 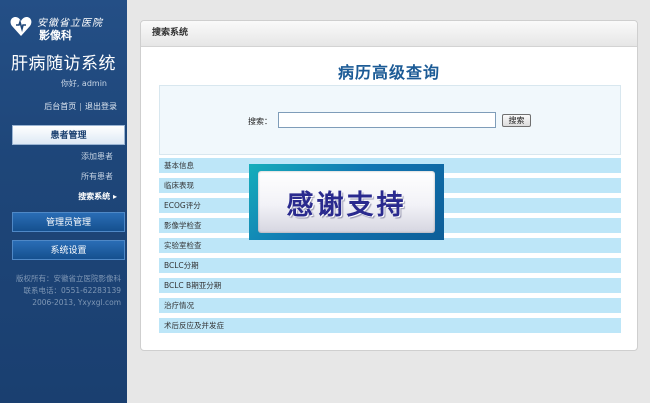 What do you see at coordinates (390, 245) in the screenshot?
I see `category-lab-exam: 实验室检查` at bounding box center [390, 245].